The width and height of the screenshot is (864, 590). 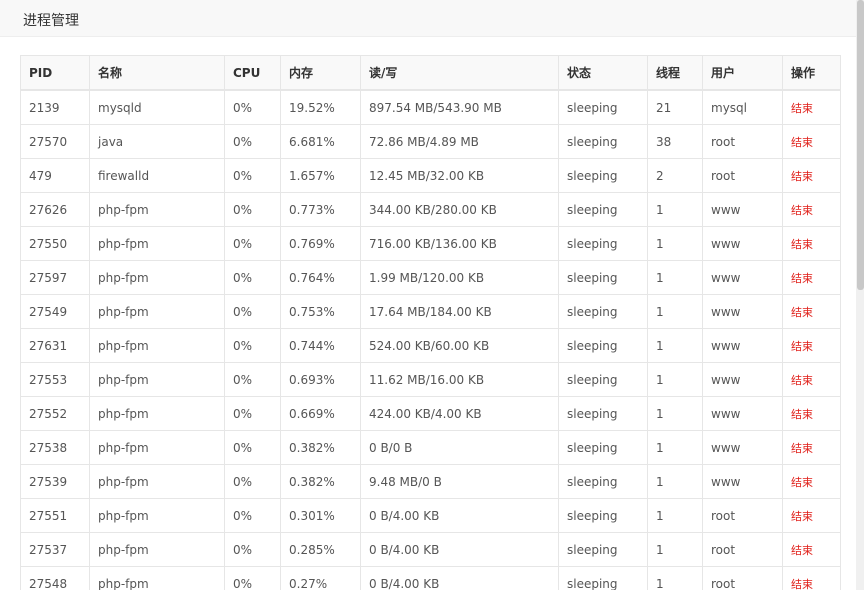 What do you see at coordinates (157, 73) in the screenshot?
I see `col-header-name: 名称` at bounding box center [157, 73].